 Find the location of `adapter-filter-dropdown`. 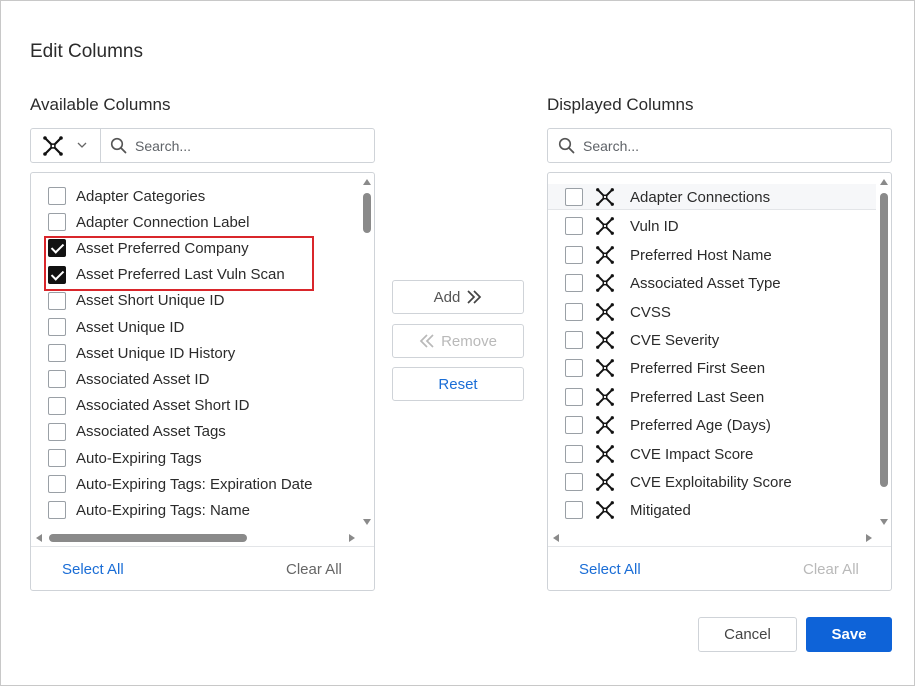

adapter-filter-dropdown is located at coordinates (66, 145).